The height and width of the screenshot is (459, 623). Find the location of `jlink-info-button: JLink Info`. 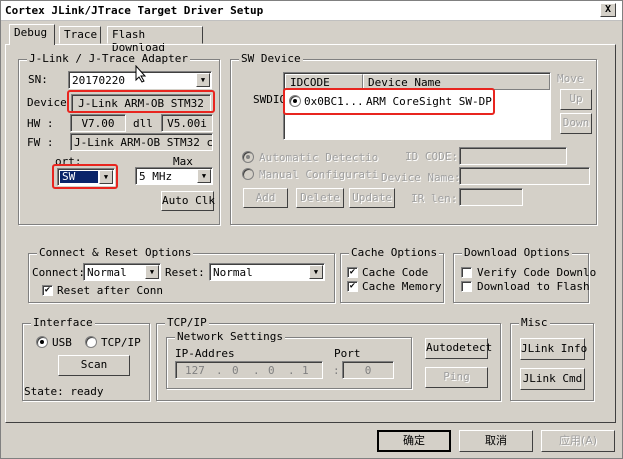

jlink-info-button: JLink Info is located at coordinates (553, 349).